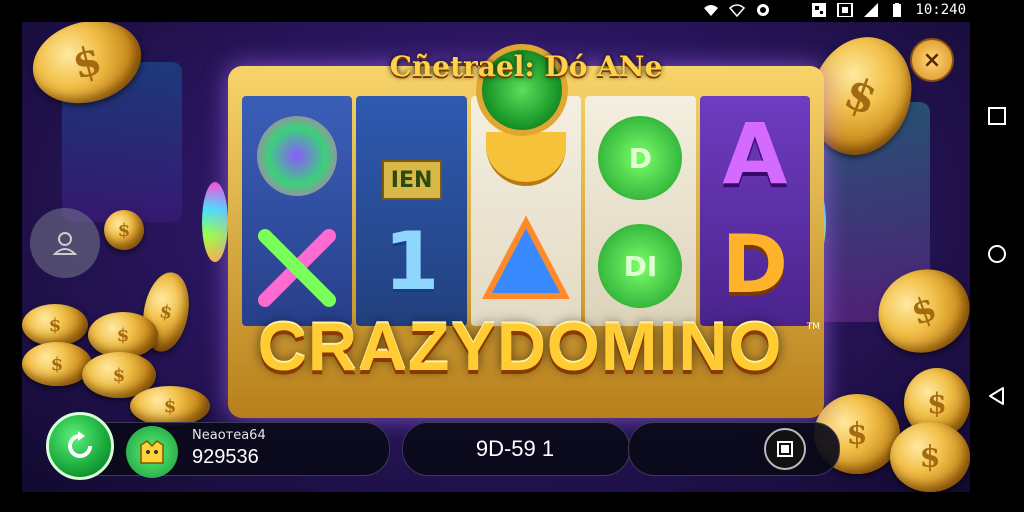 This screenshot has width=1024, height=512. Describe the element at coordinates (871, 10) in the screenshot. I see `signal-icon` at that location.